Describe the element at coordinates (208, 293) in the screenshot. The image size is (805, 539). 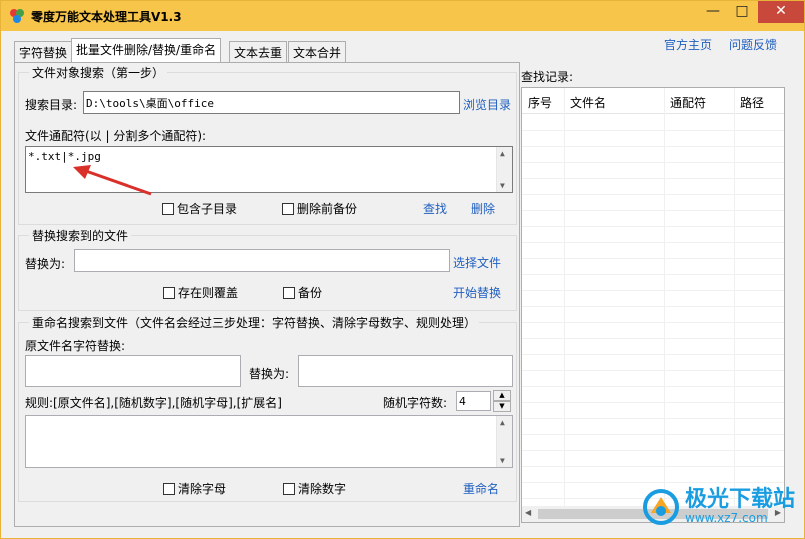
I see `overwrite-label: 存在则覆盖` at that location.